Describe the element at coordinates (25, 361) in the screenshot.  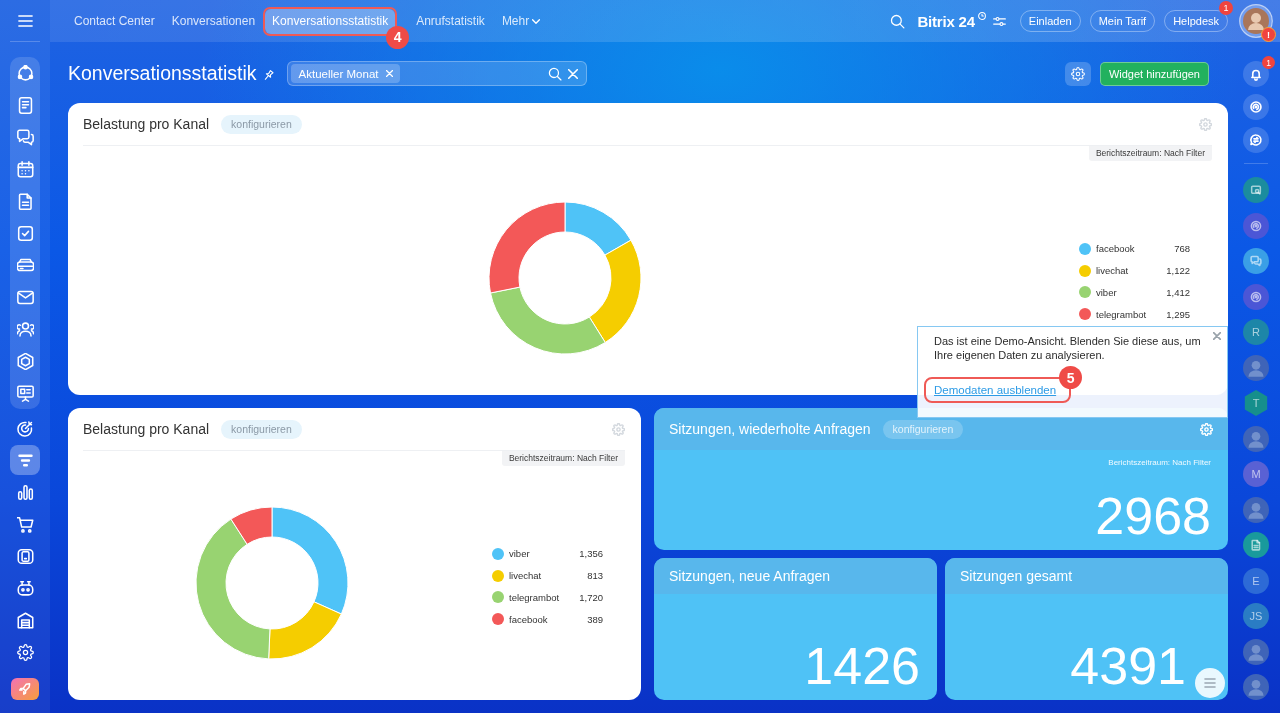
I see `hexagon-icon` at that location.